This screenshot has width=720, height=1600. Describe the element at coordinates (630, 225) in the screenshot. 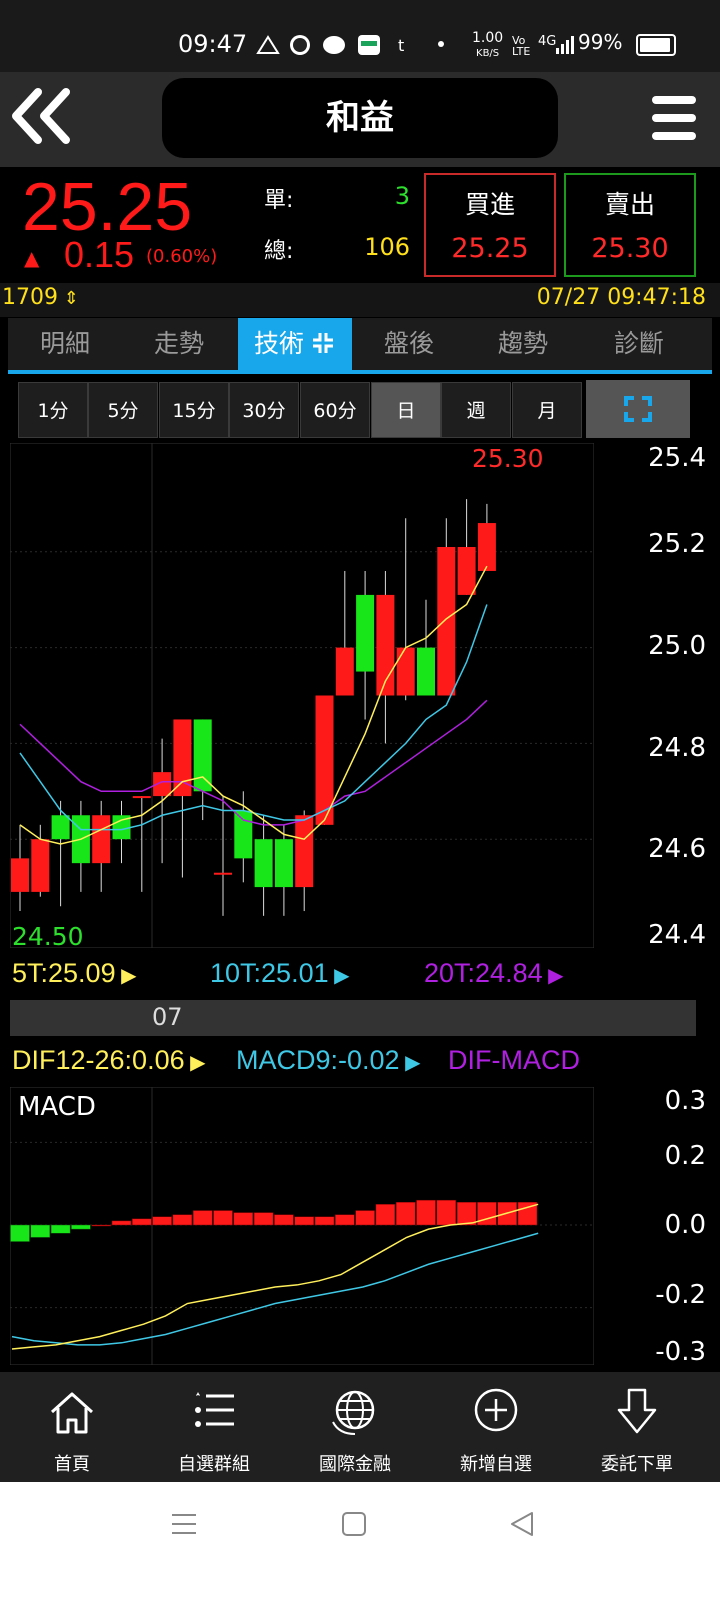

I see `sell-price-box: 賣出 25.30` at that location.